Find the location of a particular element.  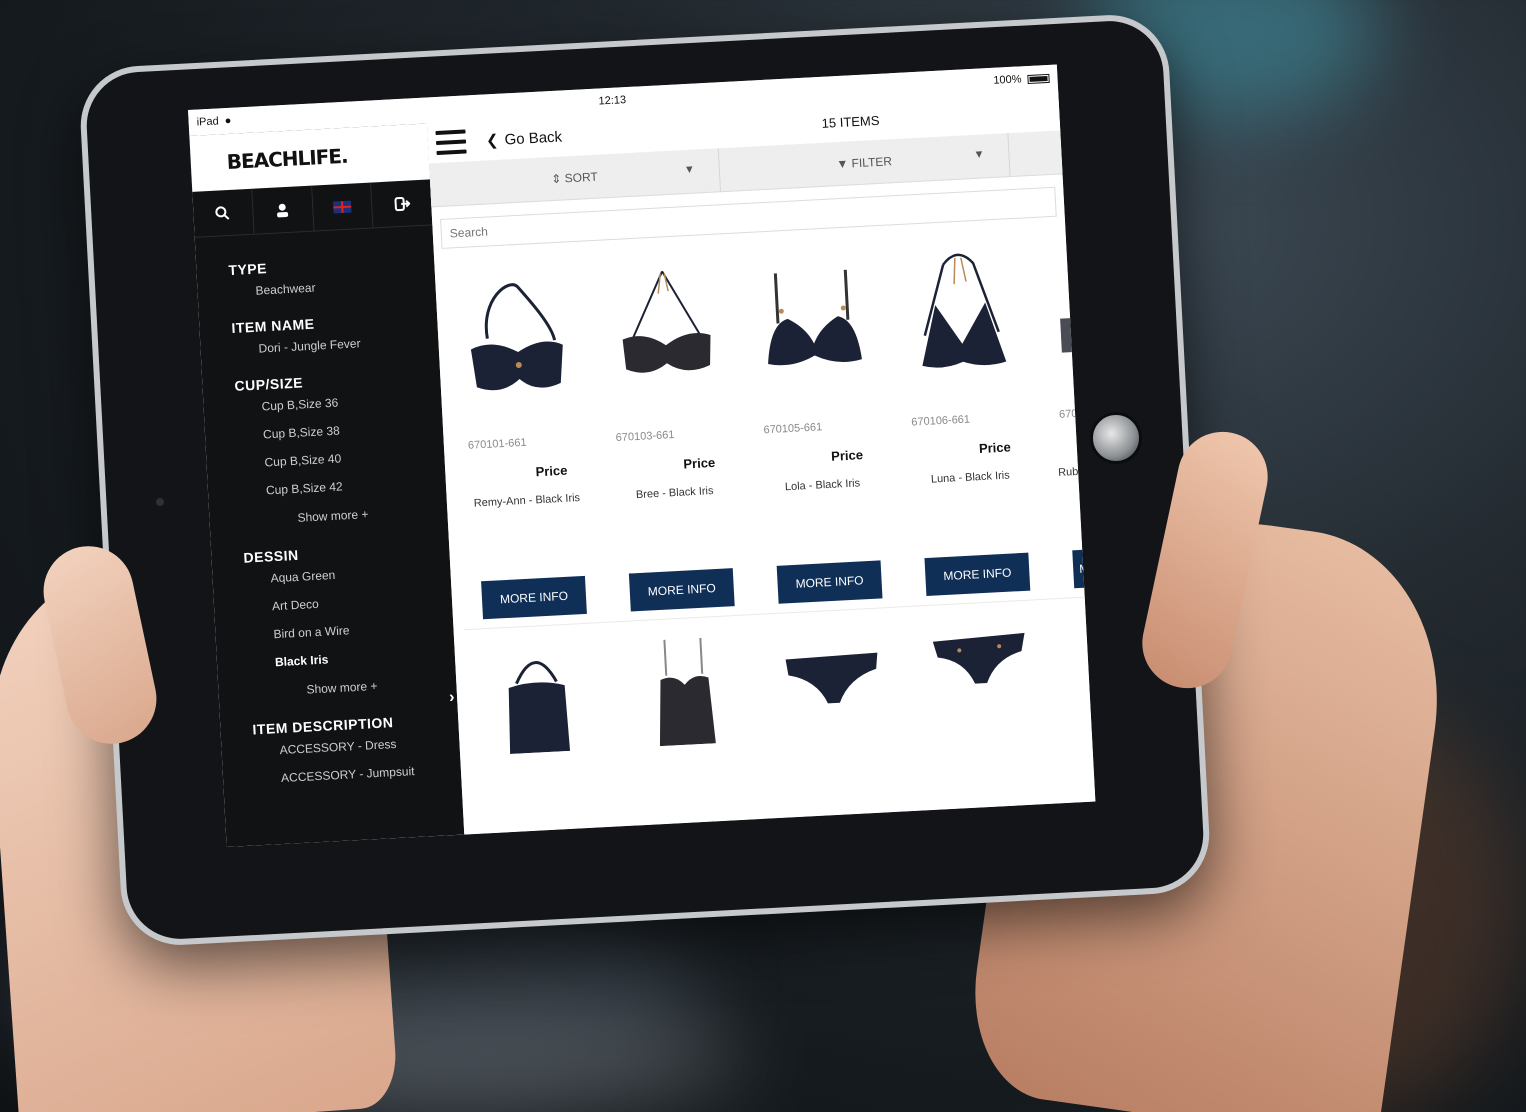

chevron-left-icon: ❮ is located at coordinates (492, 140).